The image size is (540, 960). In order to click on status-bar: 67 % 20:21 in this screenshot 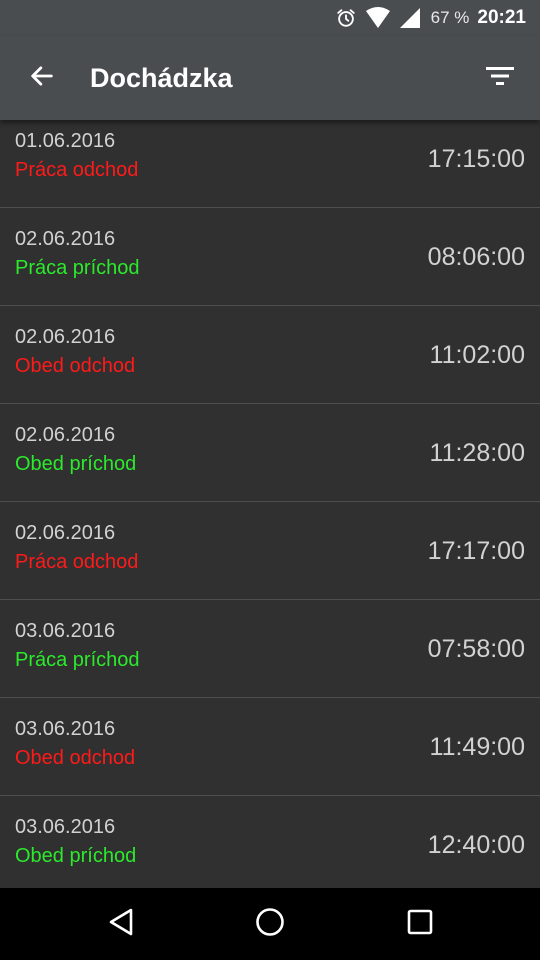, I will do `click(270, 18)`.